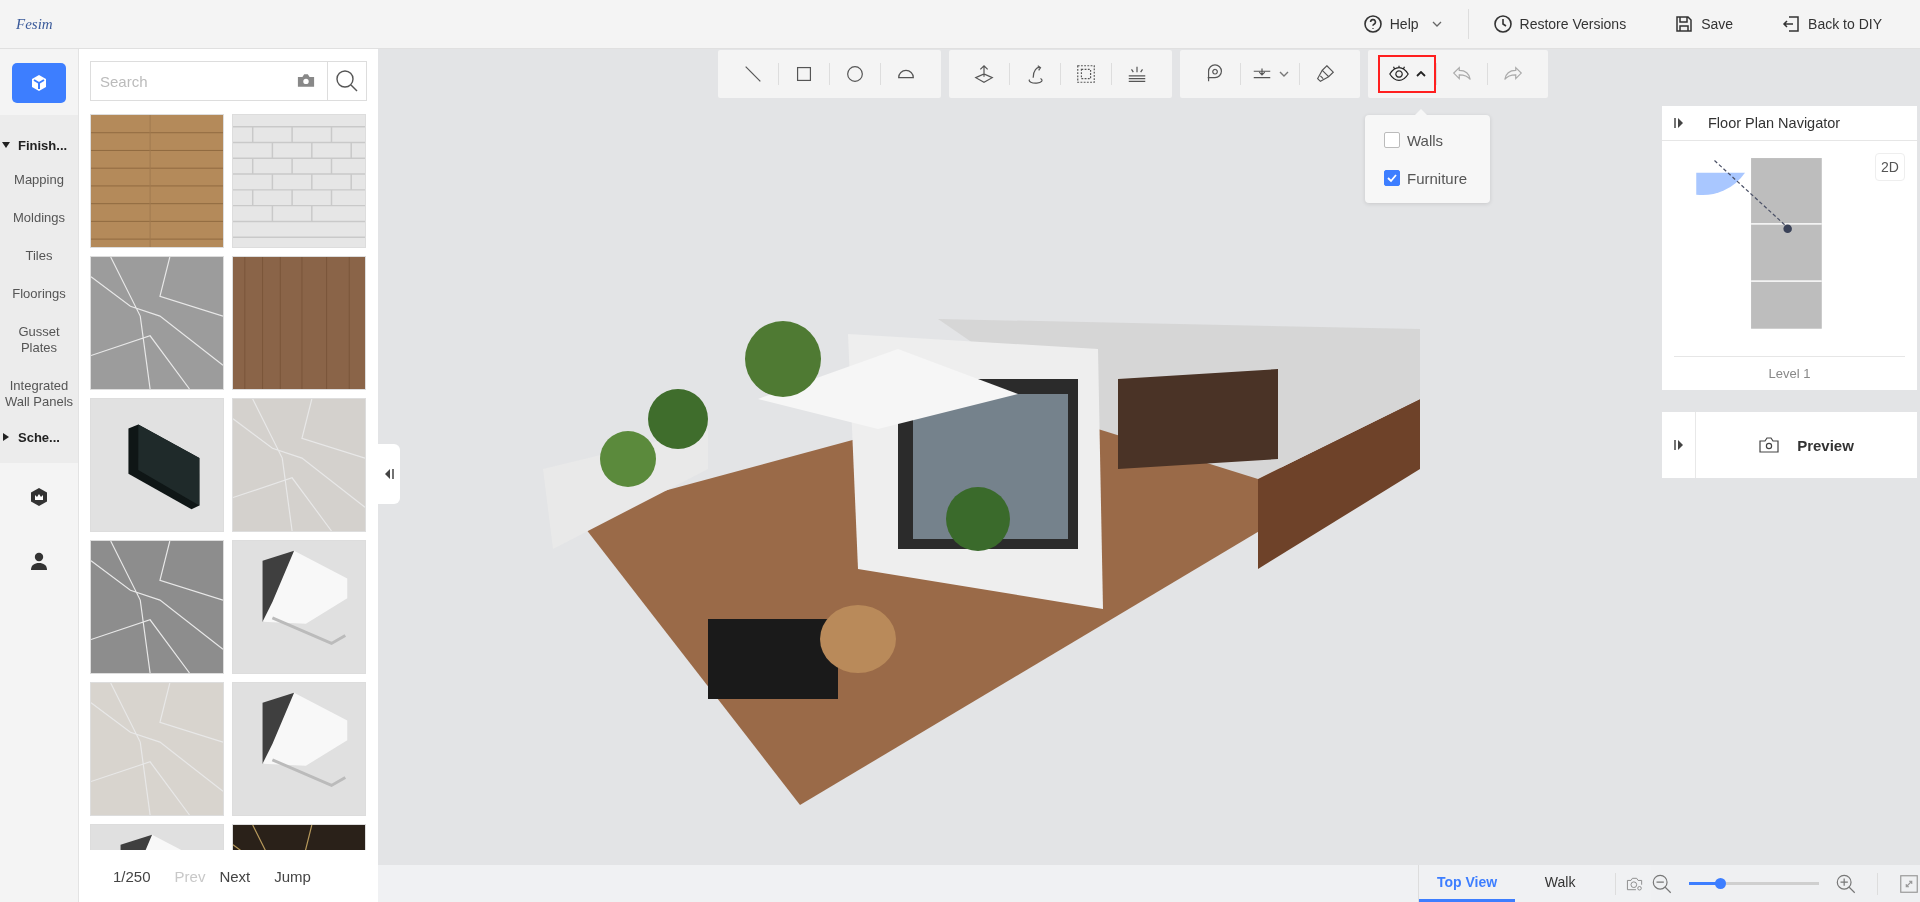 This screenshot has width=1920, height=902. I want to click on fit-view-icon, so click(1909, 883).